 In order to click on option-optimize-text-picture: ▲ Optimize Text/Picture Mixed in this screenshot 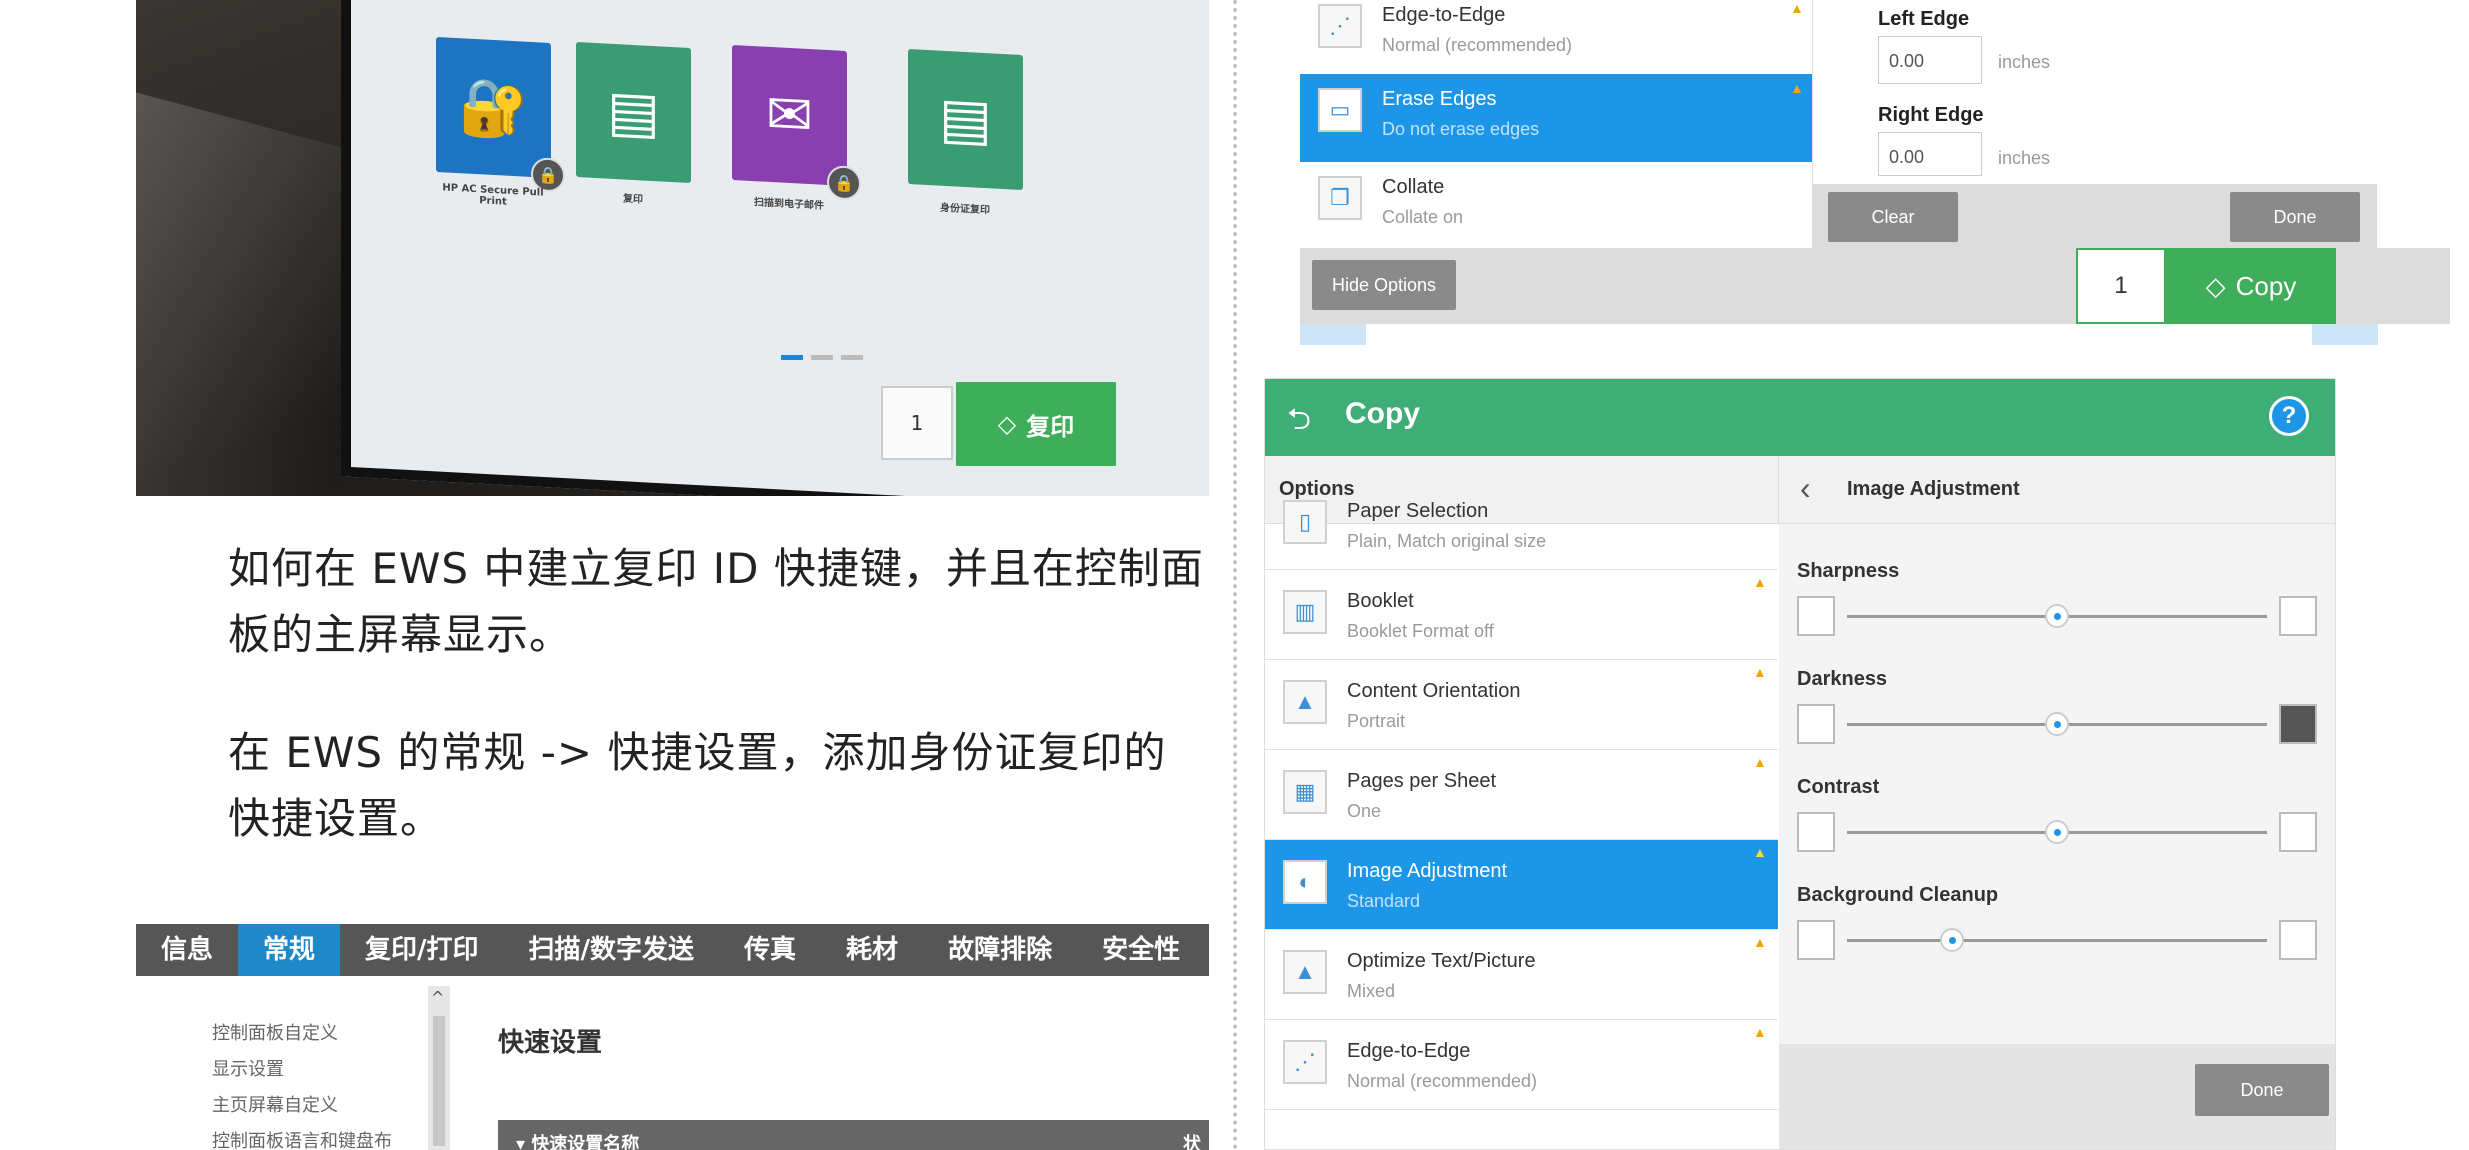, I will do `click(1521, 975)`.